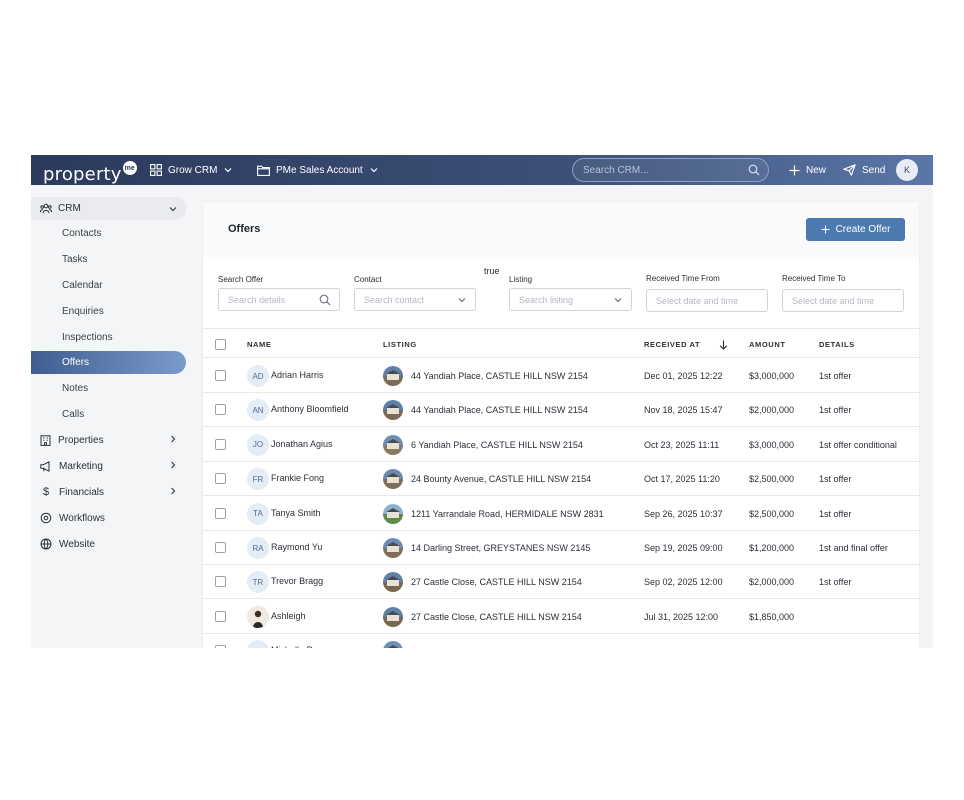  I want to click on sidebar-item-notes: Notes, so click(108, 388).